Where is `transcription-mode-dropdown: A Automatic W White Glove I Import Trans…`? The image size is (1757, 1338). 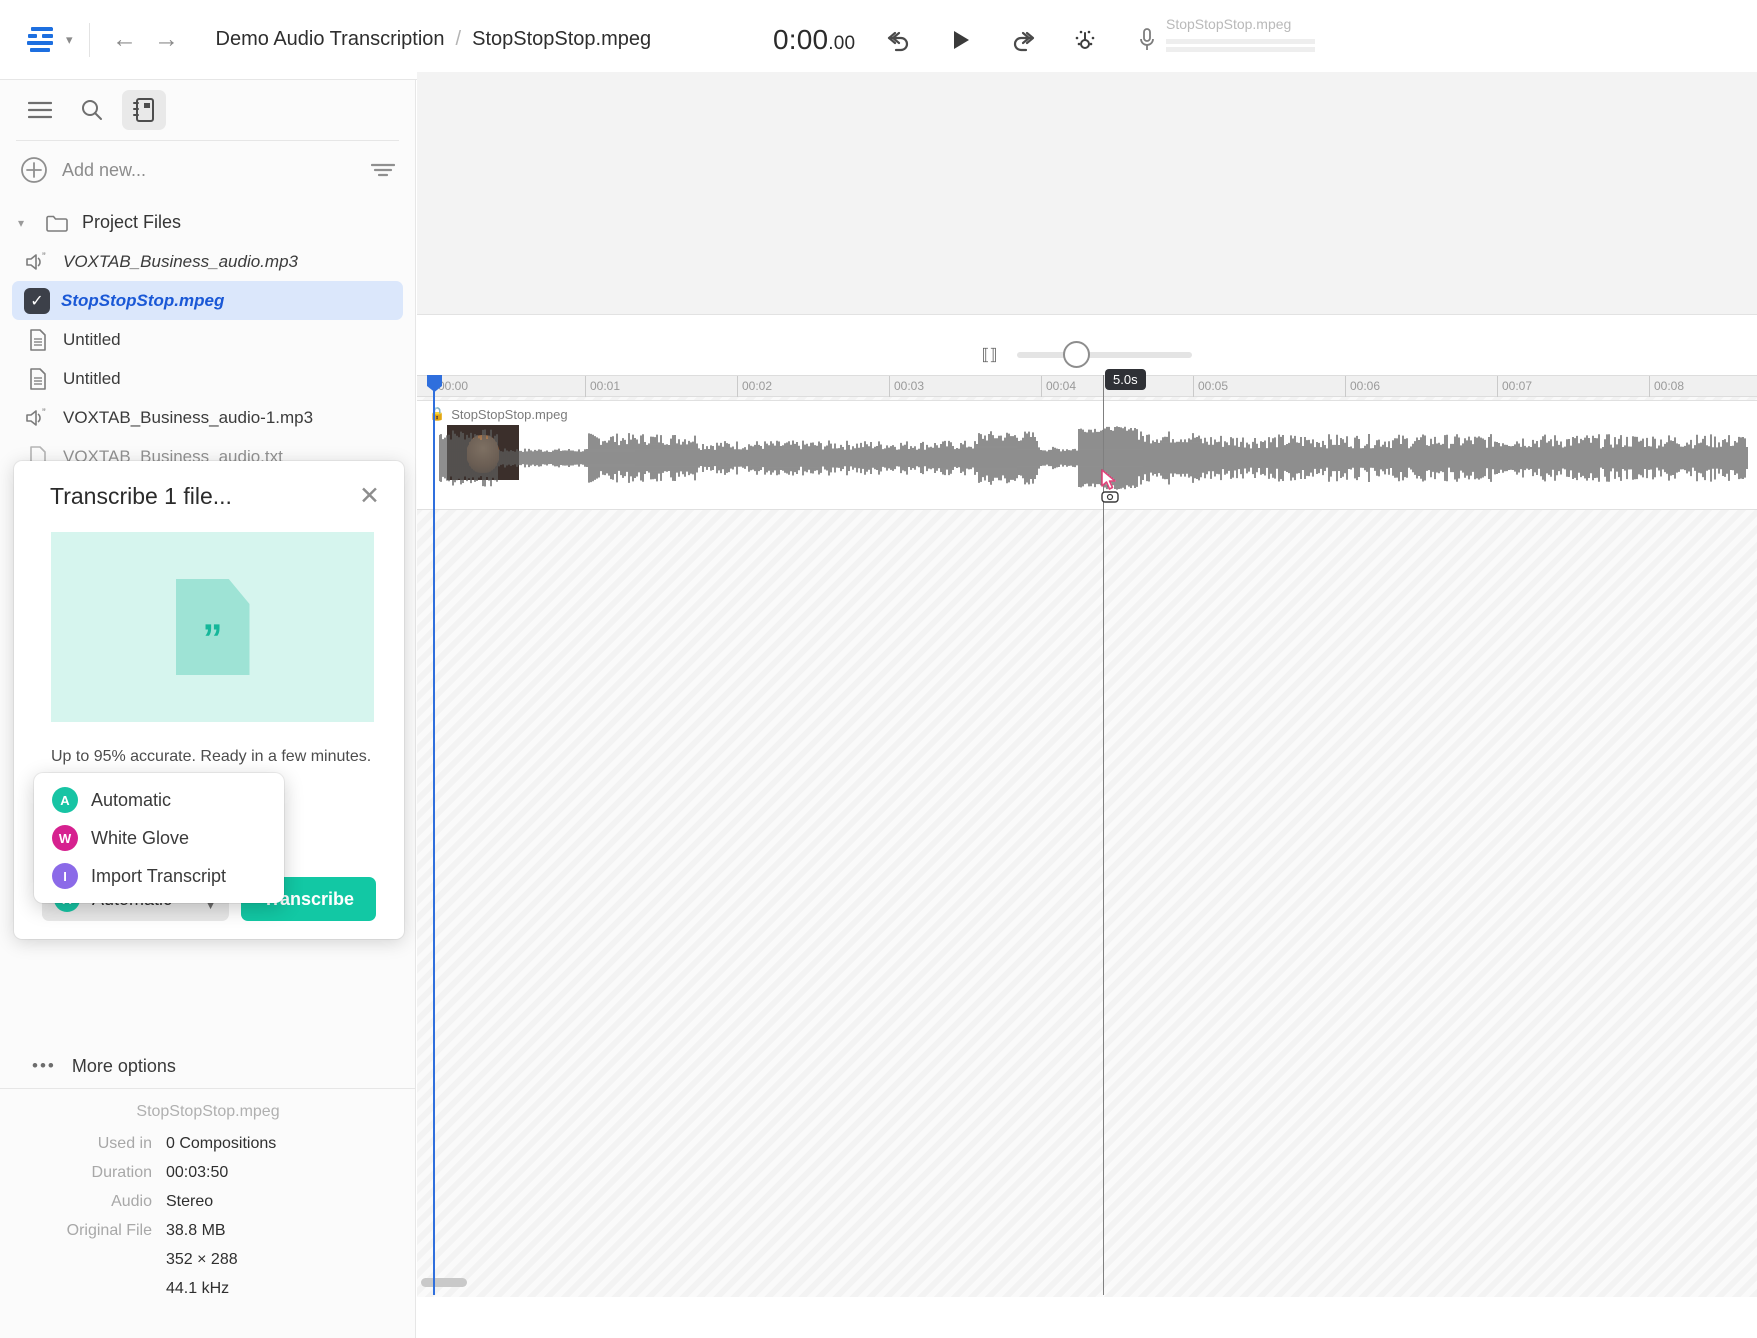
transcription-mode-dropdown: A Automatic W White Glove I Import Trans… is located at coordinates (159, 838).